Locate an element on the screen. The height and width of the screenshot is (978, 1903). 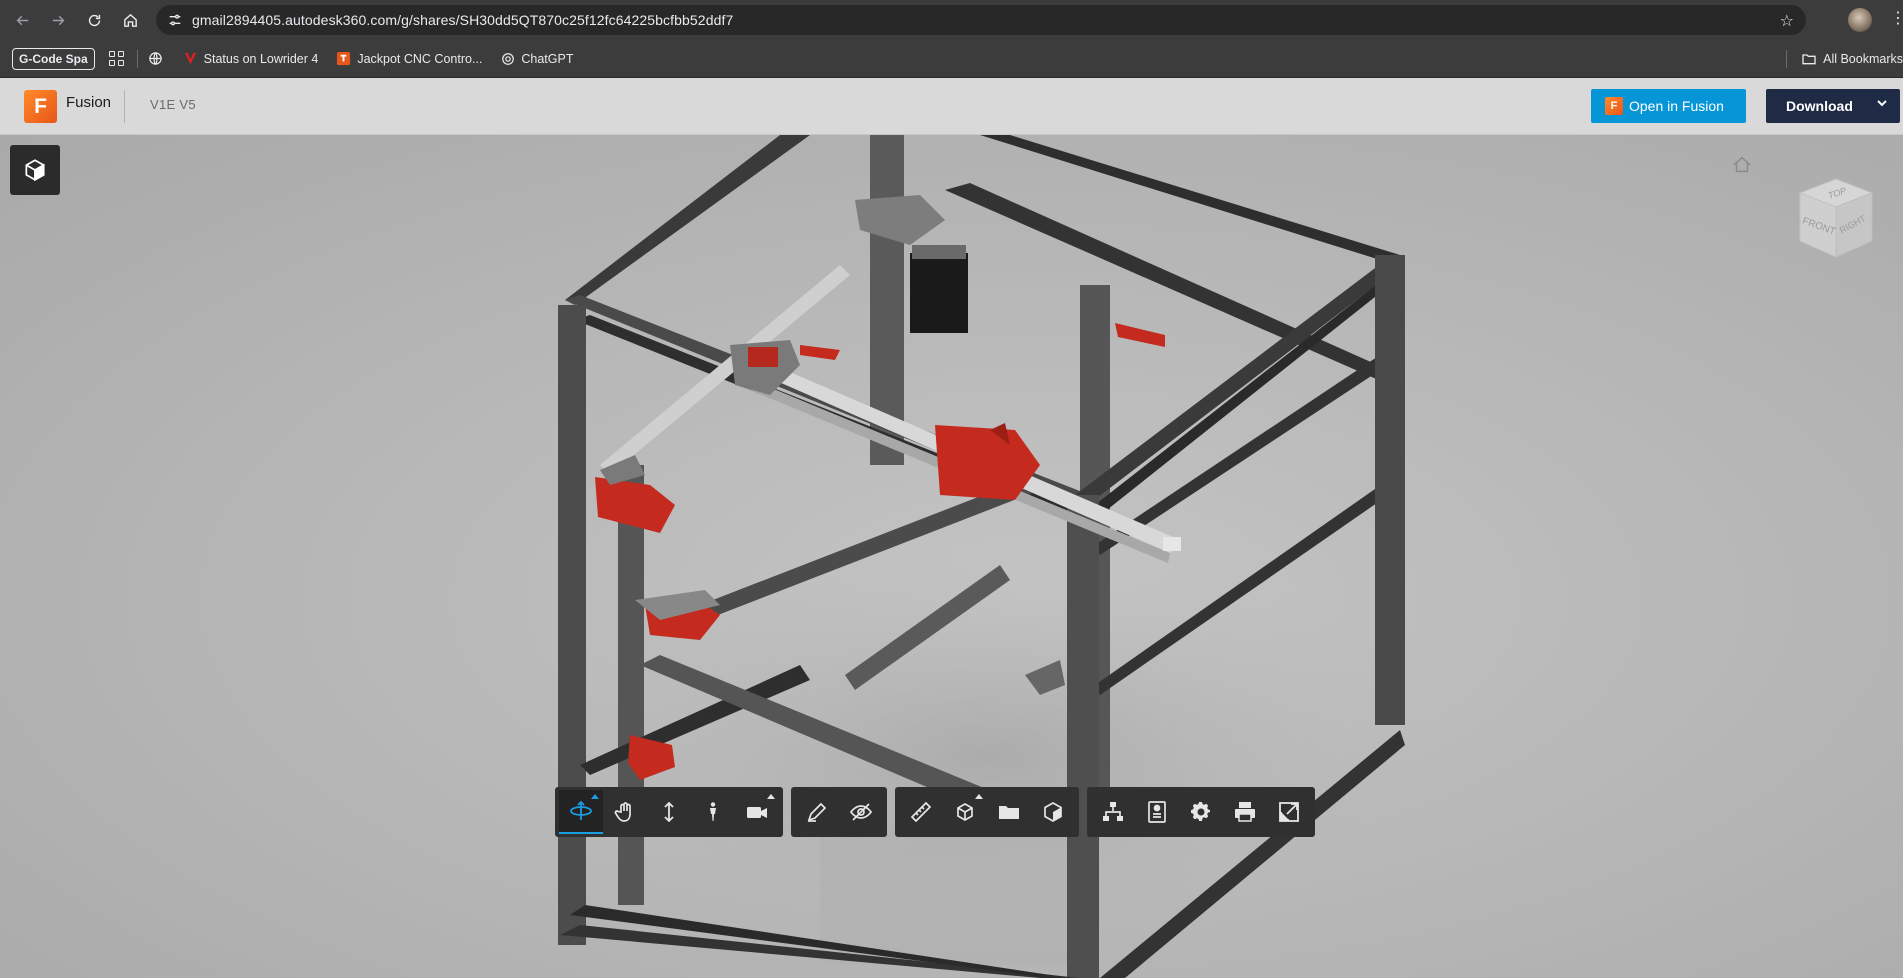
all-bookmarks: All Bookmarks is located at coordinates (1844, 59).